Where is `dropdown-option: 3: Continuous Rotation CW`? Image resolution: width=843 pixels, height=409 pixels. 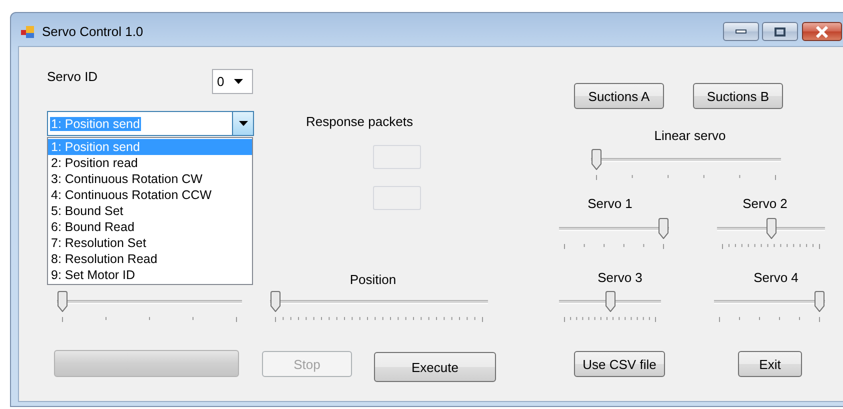 dropdown-option: 3: Continuous Rotation CW is located at coordinates (150, 179).